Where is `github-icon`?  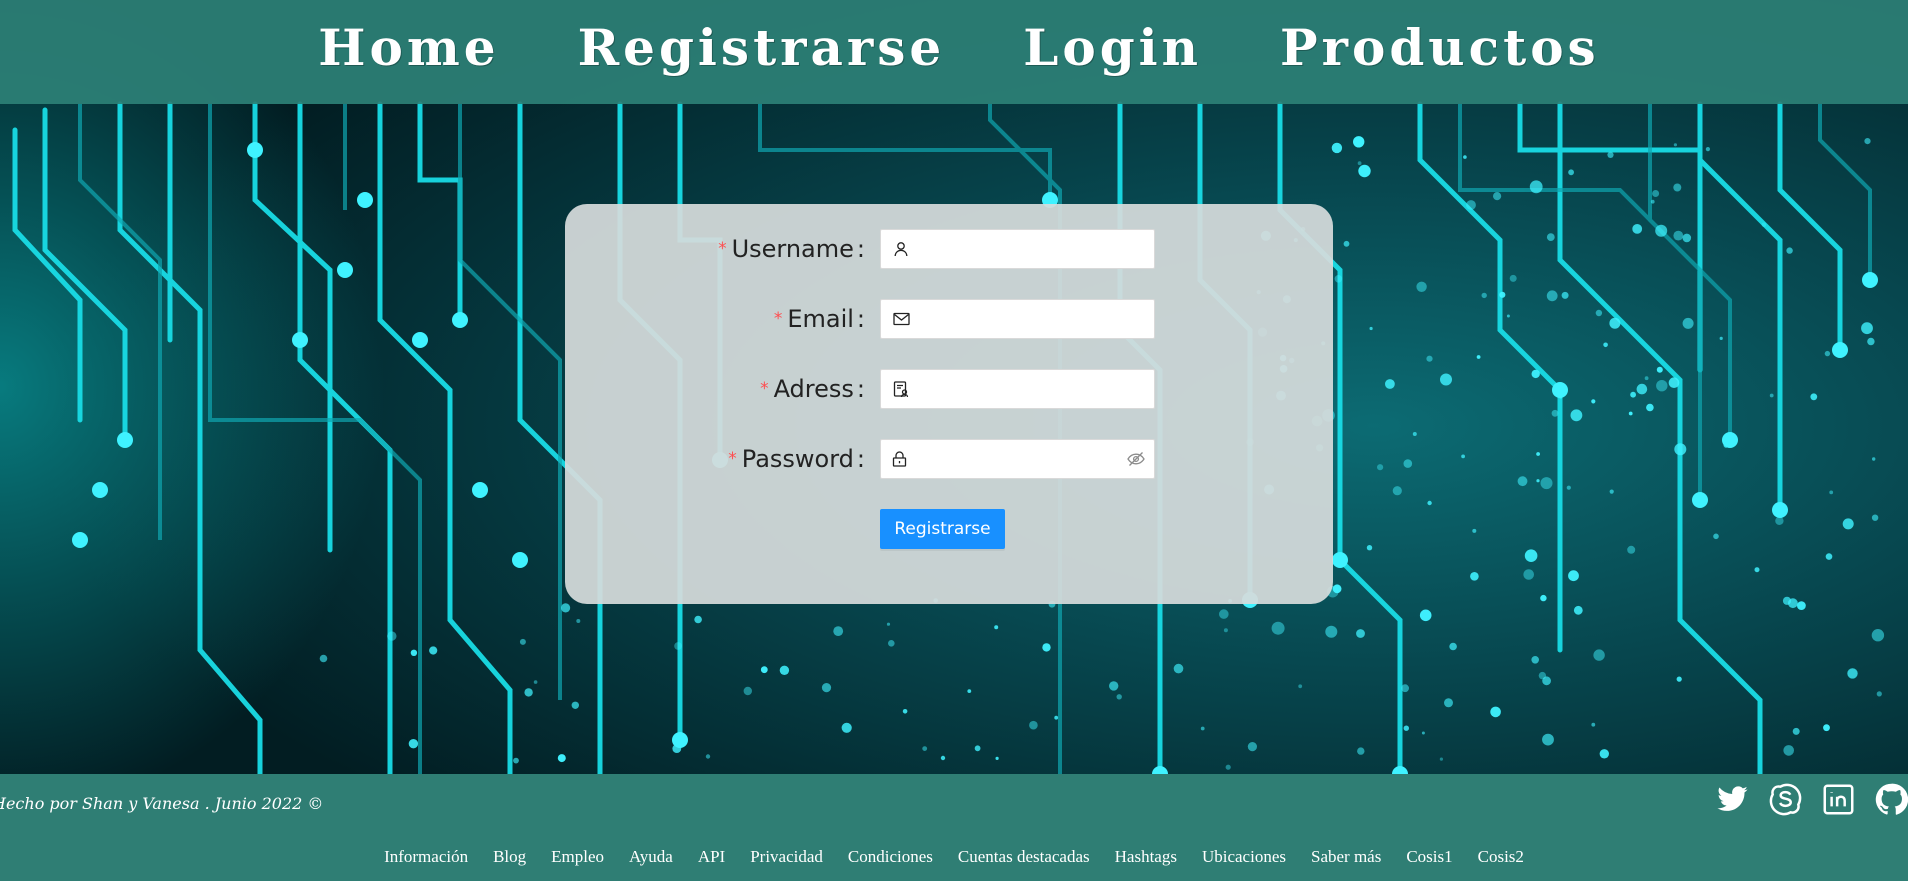
github-icon is located at coordinates (1891, 799).